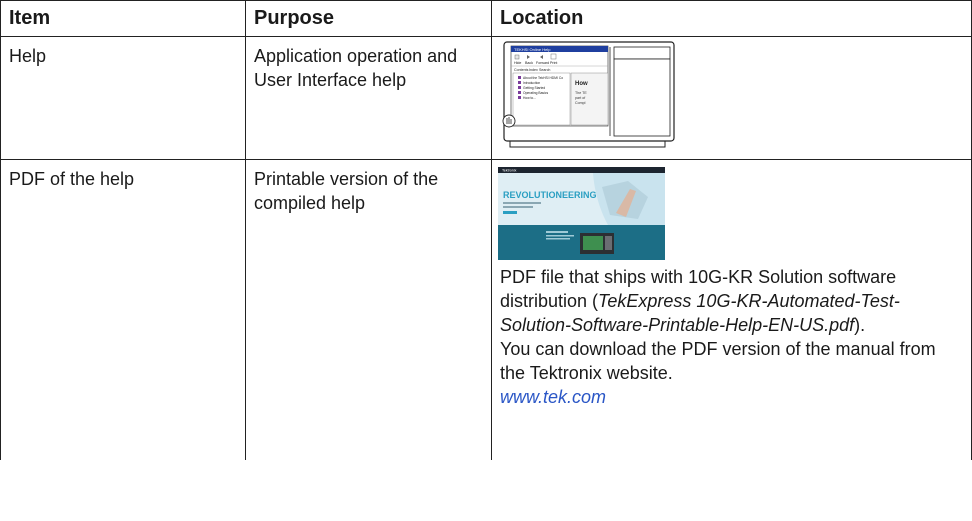  What do you see at coordinates (553, 63) in the screenshot?
I see `toolbar-print: Print` at bounding box center [553, 63].